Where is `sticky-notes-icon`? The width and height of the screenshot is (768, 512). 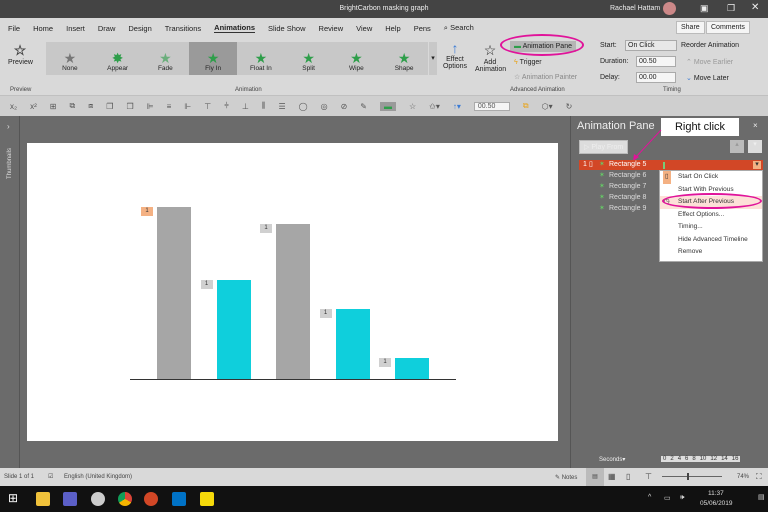 sticky-notes-icon is located at coordinates (207, 499).